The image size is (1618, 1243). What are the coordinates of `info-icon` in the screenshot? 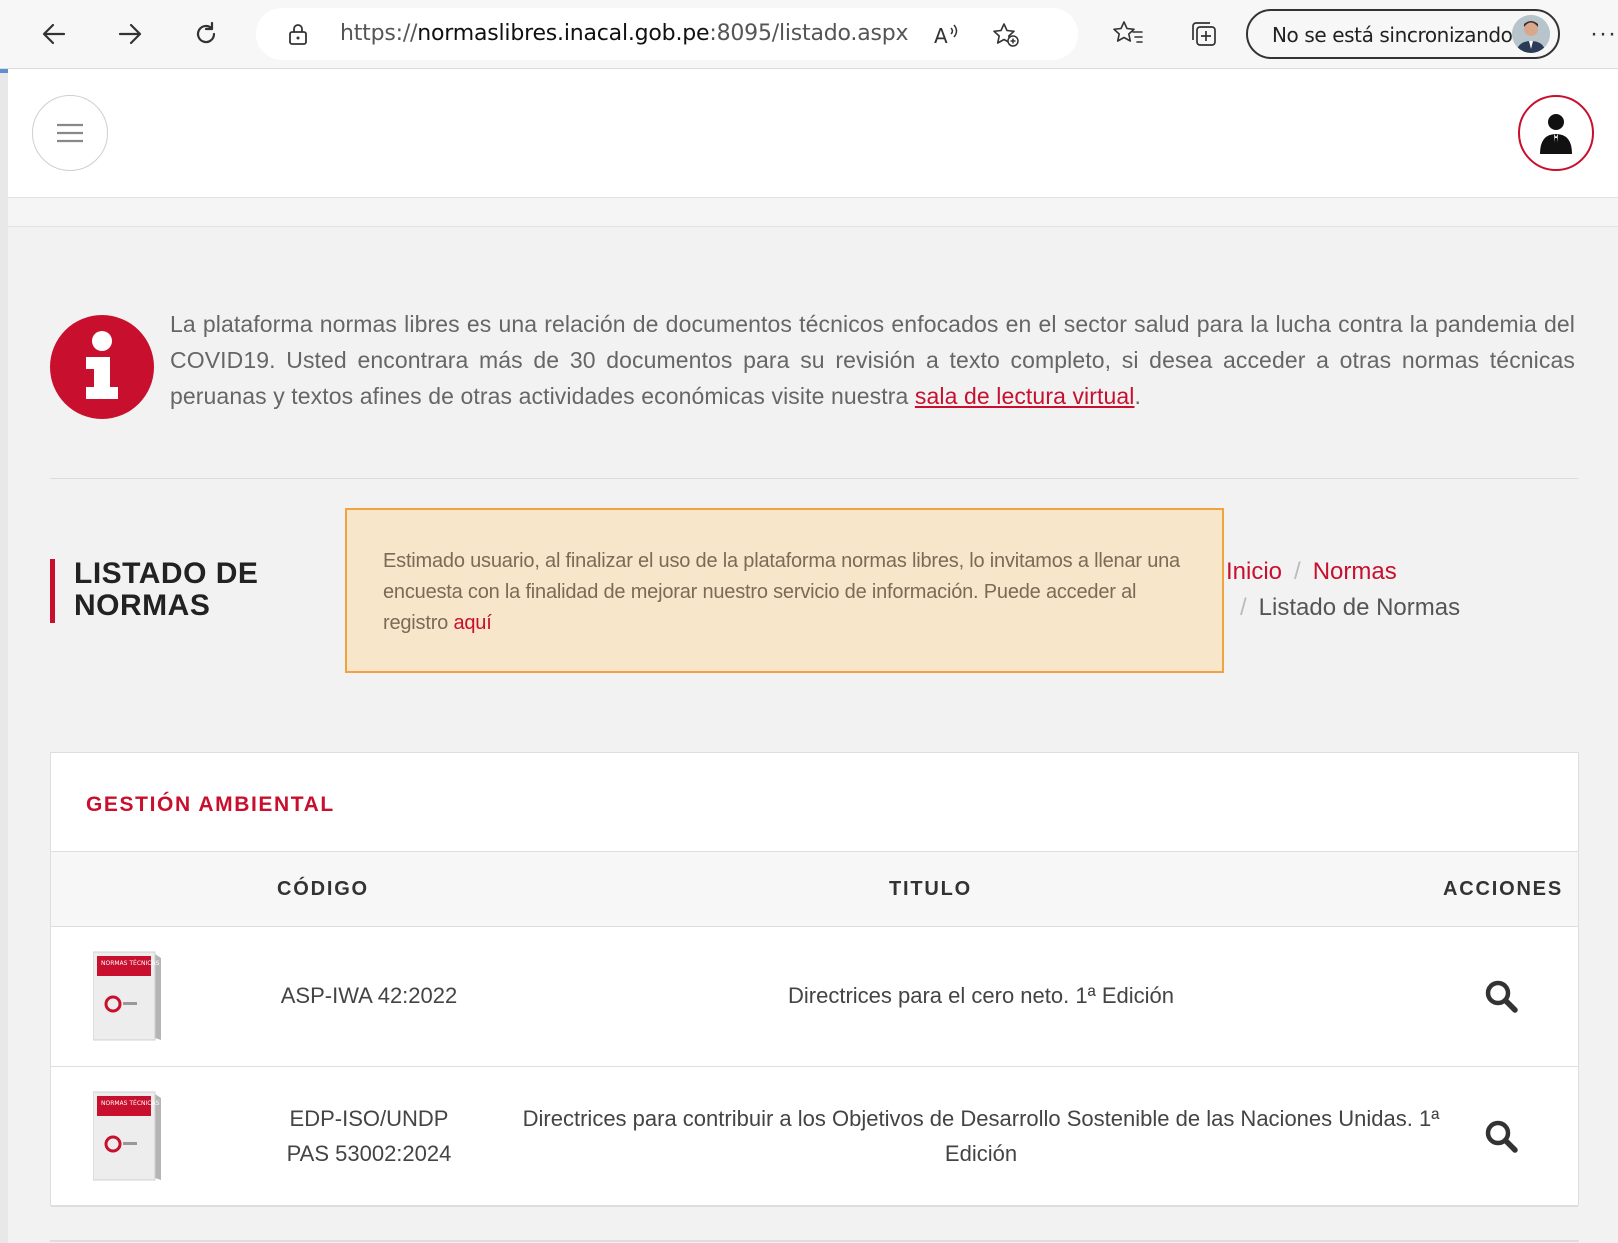 It's located at (102, 367).